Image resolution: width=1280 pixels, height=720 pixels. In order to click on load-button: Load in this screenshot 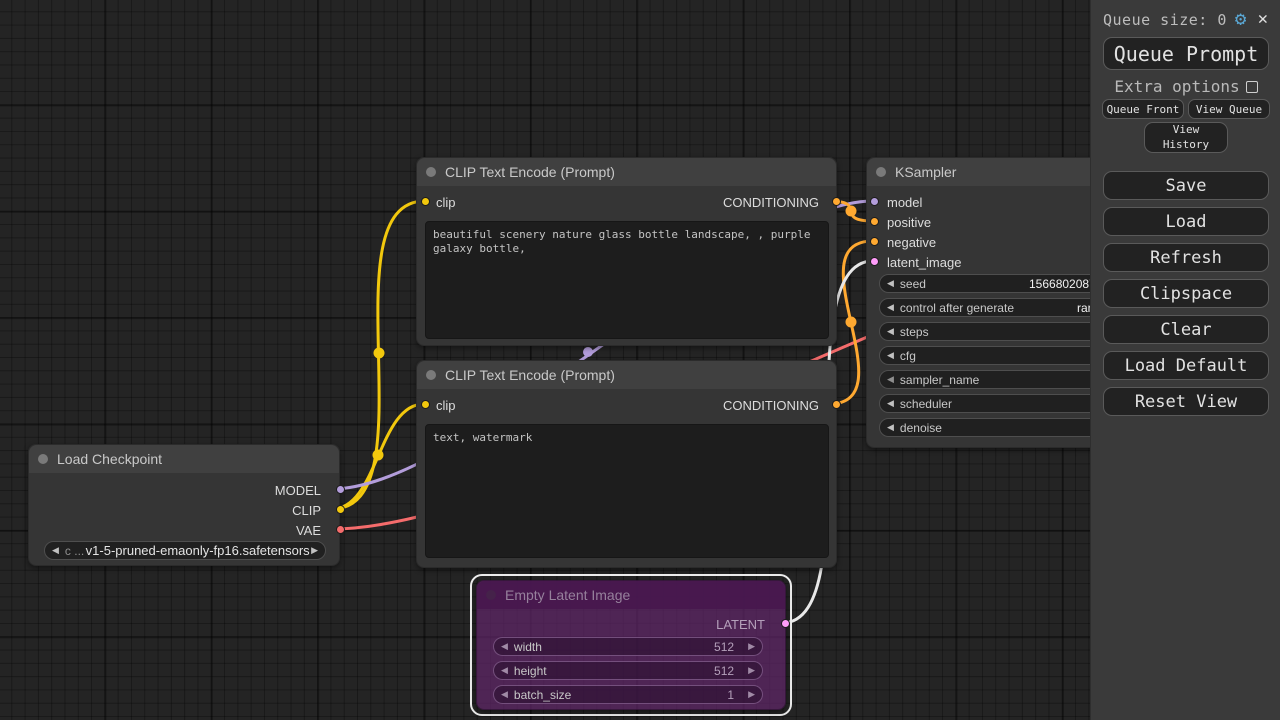, I will do `click(1186, 221)`.